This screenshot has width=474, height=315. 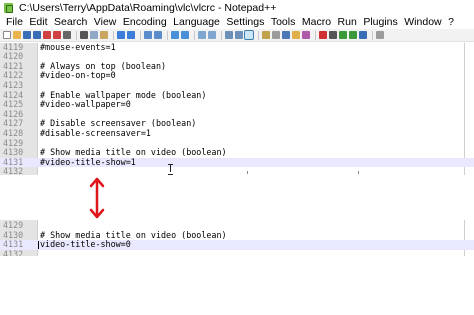 I want to click on cut-icon, so click(x=84, y=35).